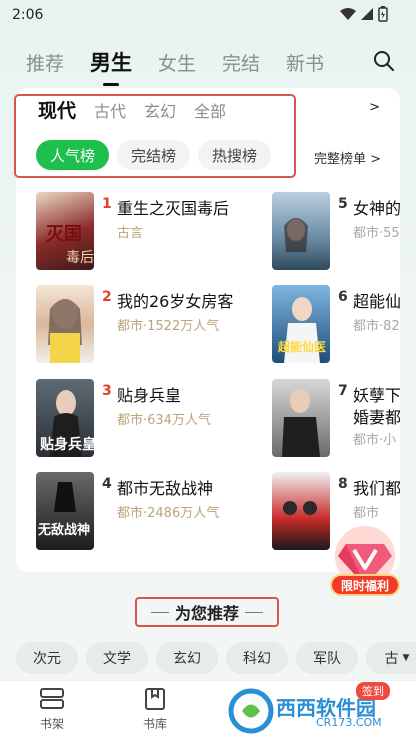 Image resolution: width=416 pixels, height=740 pixels. I want to click on rank-number: 4, so click(107, 484).